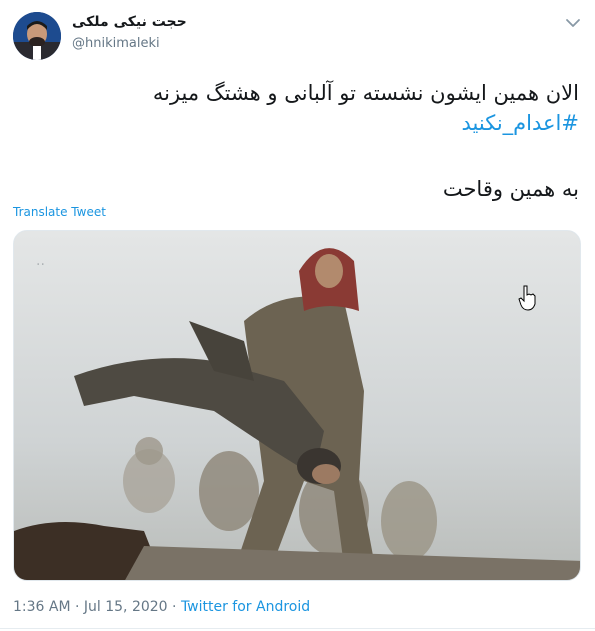  I want to click on chevron-down-icon, so click(573, 23).